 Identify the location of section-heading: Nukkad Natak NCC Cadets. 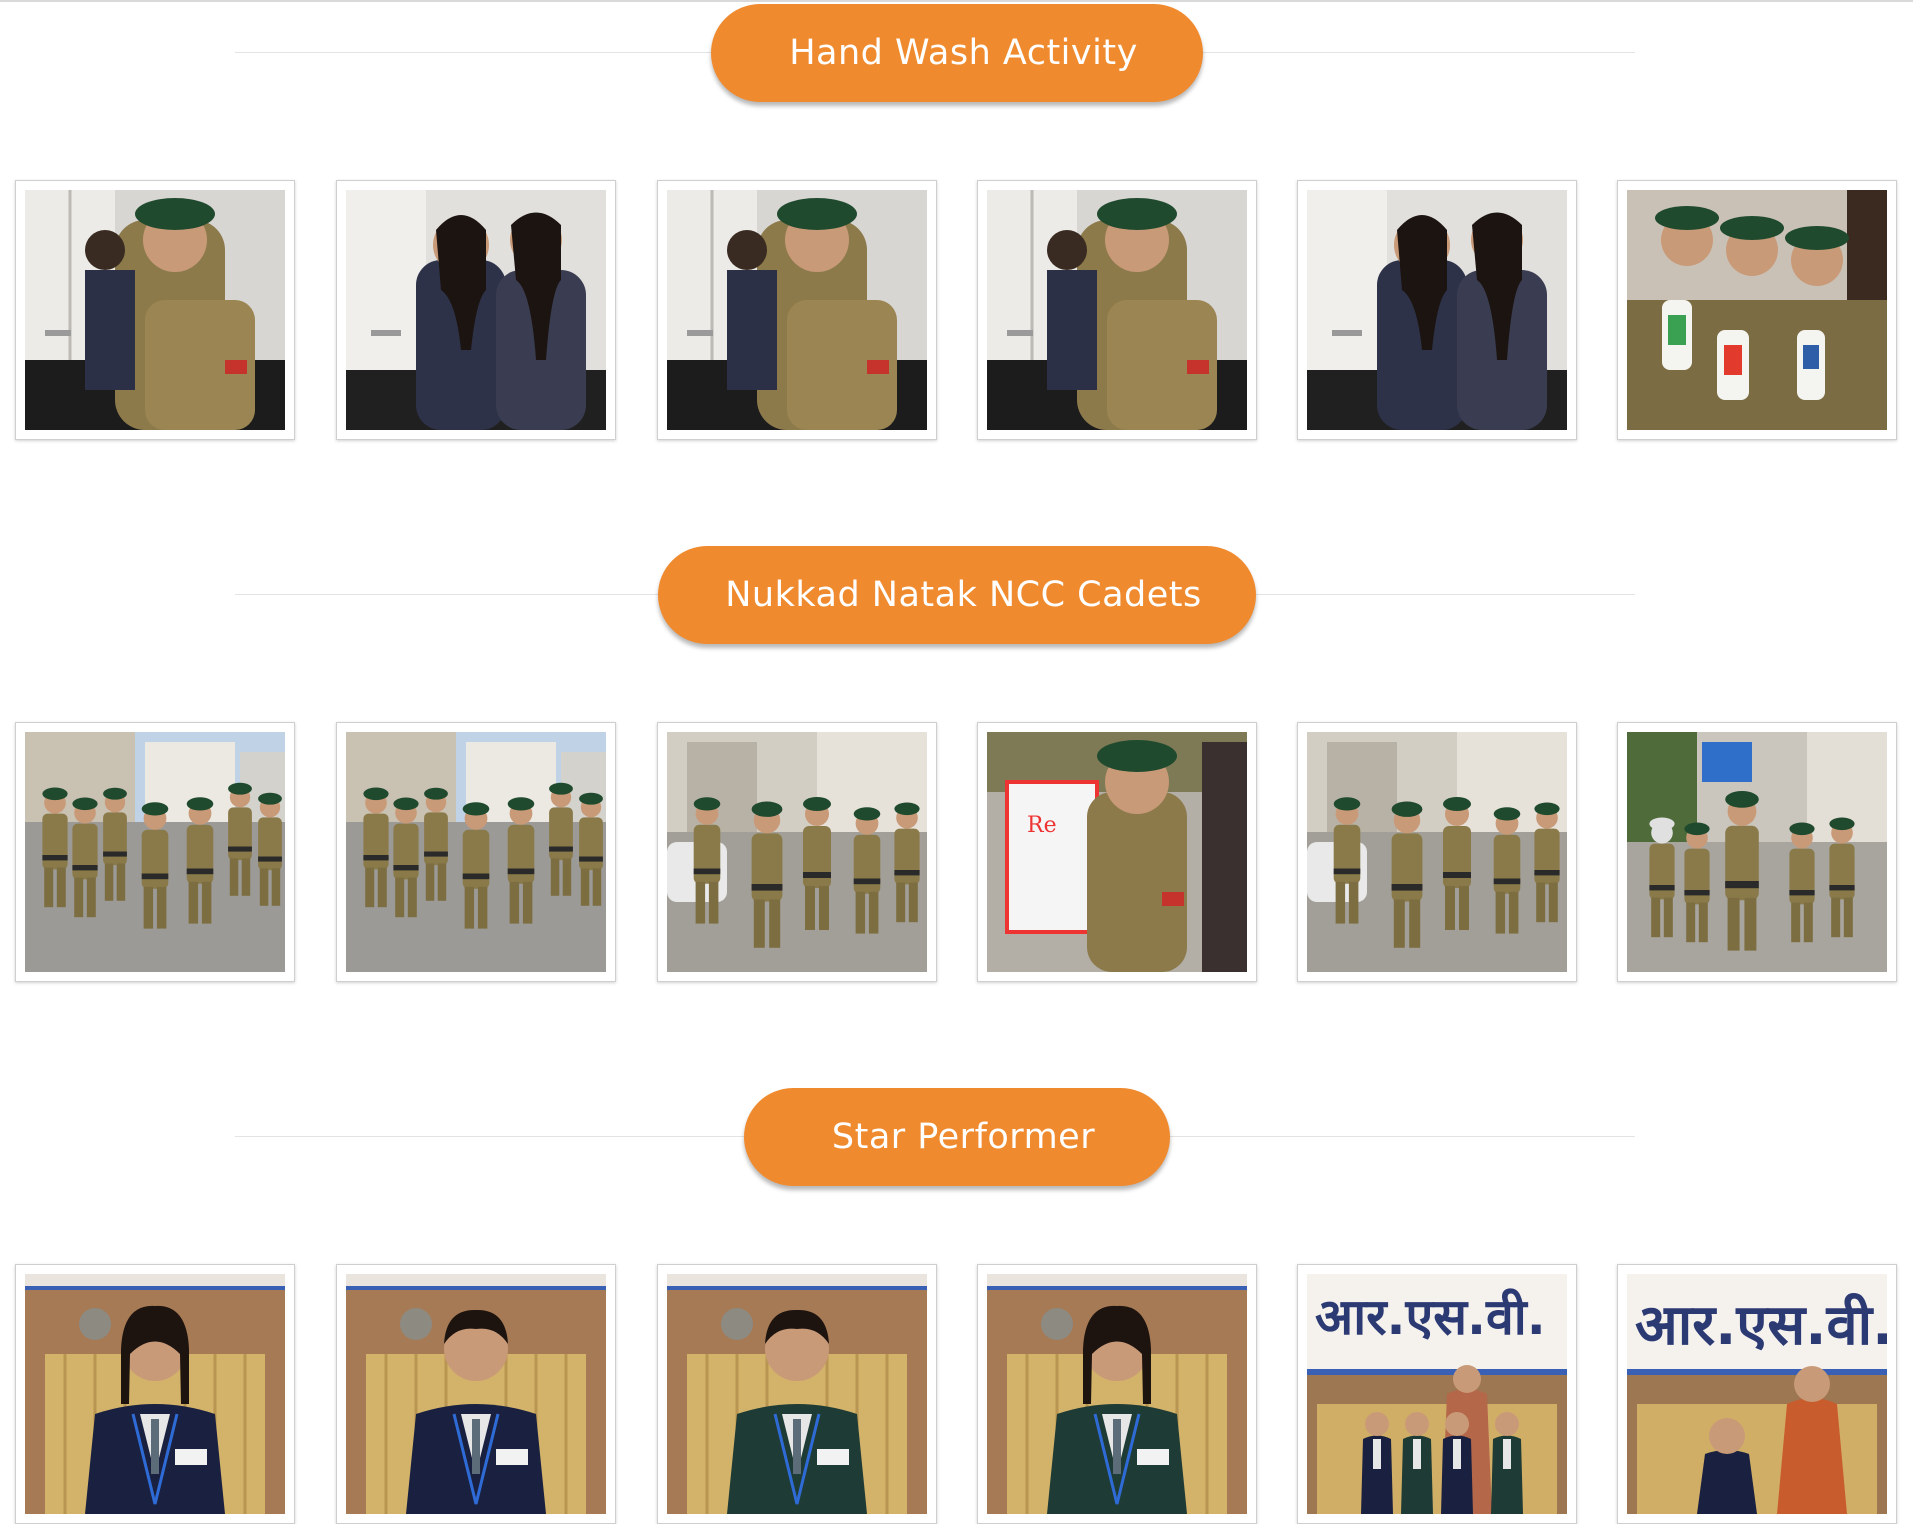
(956, 595).